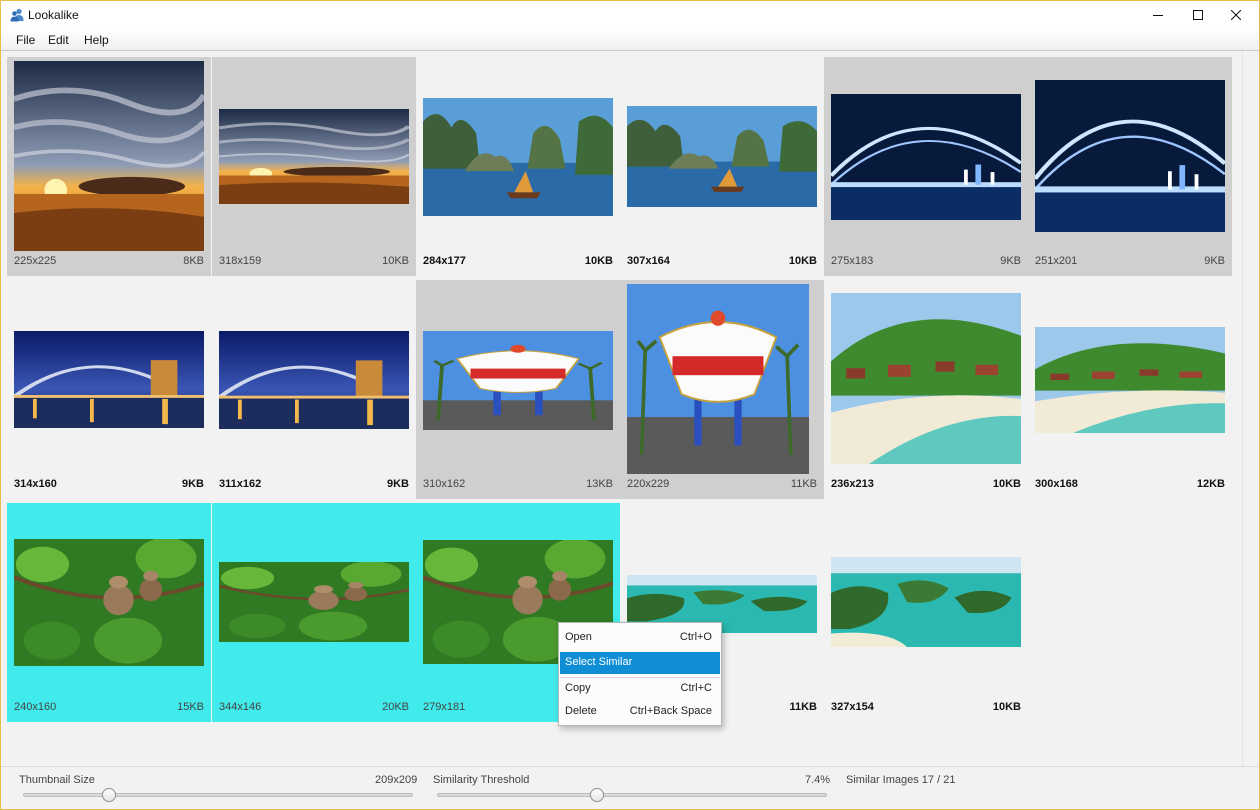  Describe the element at coordinates (640, 663) in the screenshot. I see `ctx-select-similar: Select Similar` at that location.